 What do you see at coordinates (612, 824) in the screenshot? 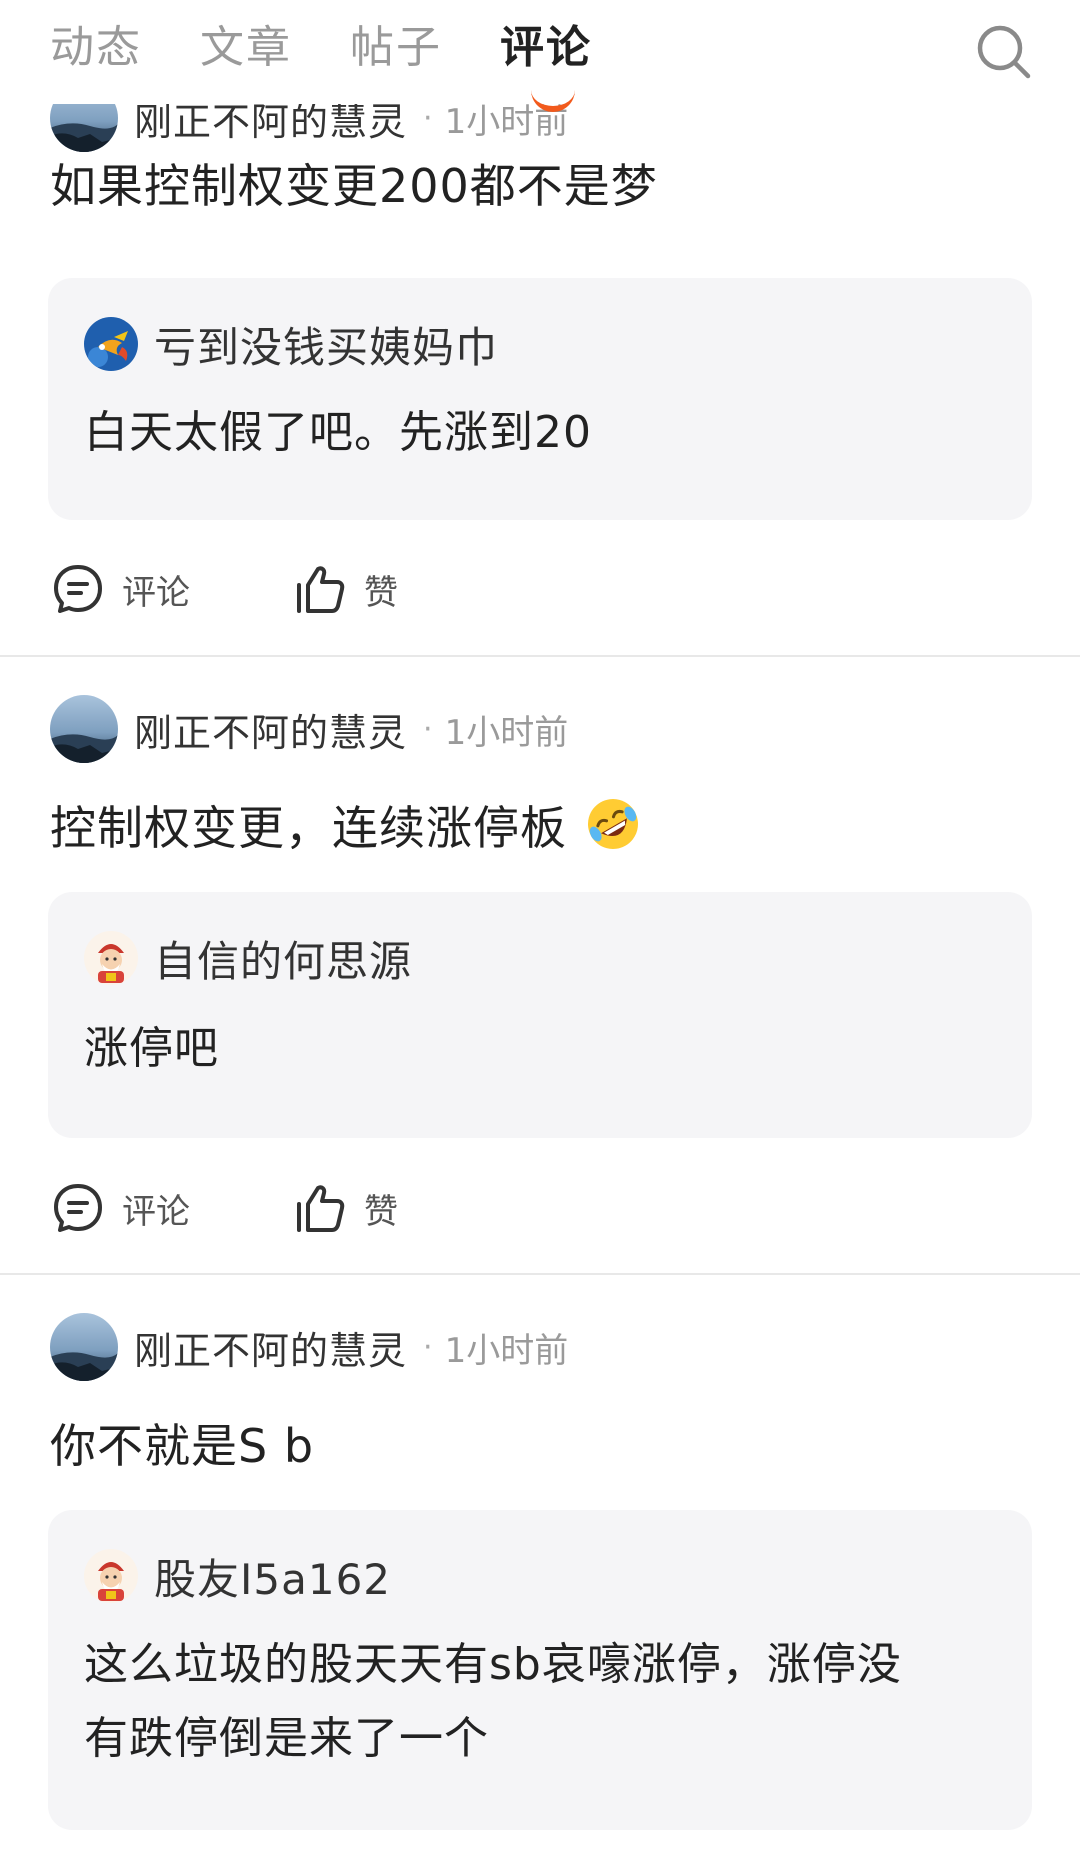
I see `rolling-laughing-emoji` at bounding box center [612, 824].